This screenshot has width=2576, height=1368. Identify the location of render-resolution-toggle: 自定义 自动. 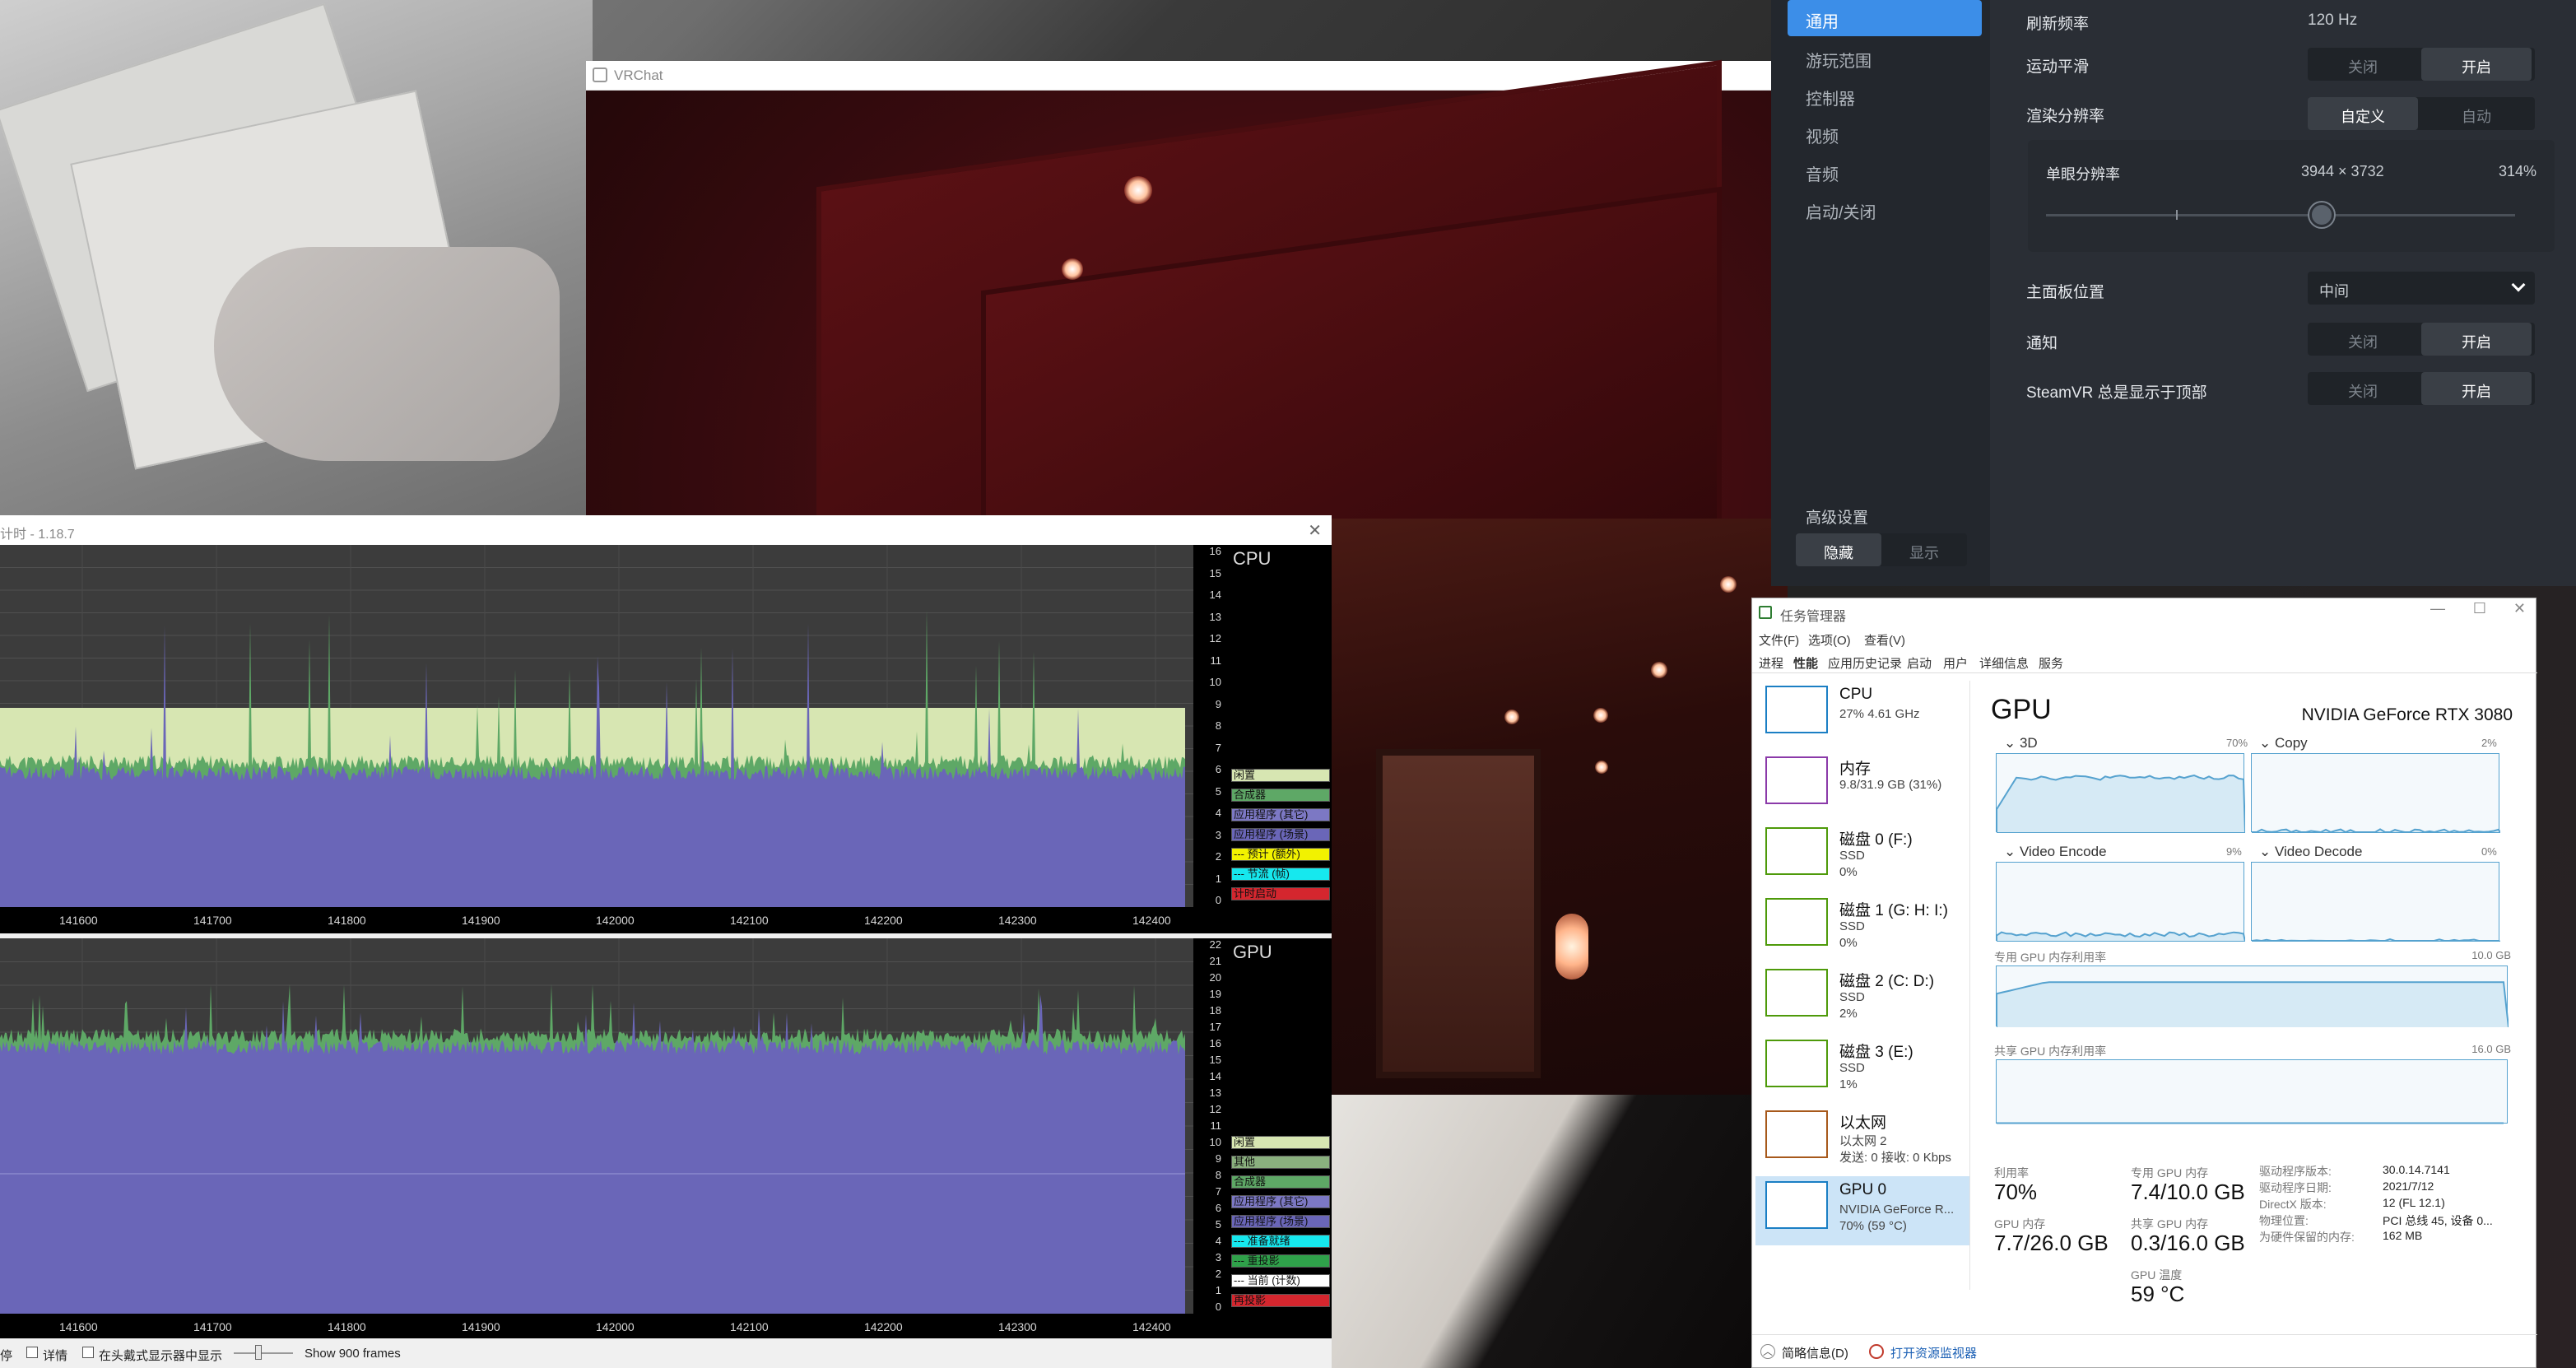
(2421, 113).